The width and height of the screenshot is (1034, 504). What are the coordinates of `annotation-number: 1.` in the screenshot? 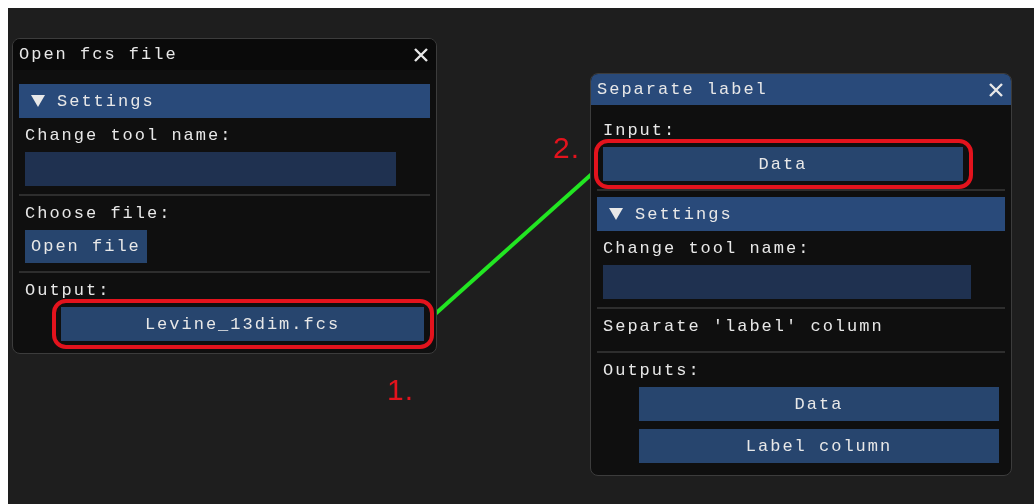 It's located at (400, 390).